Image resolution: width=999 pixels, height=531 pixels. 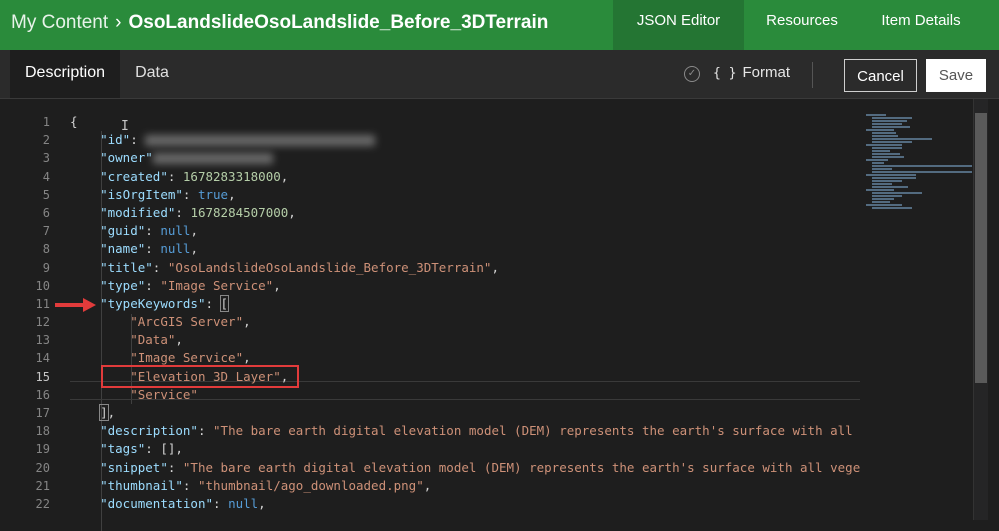 What do you see at coordinates (880, 75) in the screenshot?
I see `cancel-button: Cancel` at bounding box center [880, 75].